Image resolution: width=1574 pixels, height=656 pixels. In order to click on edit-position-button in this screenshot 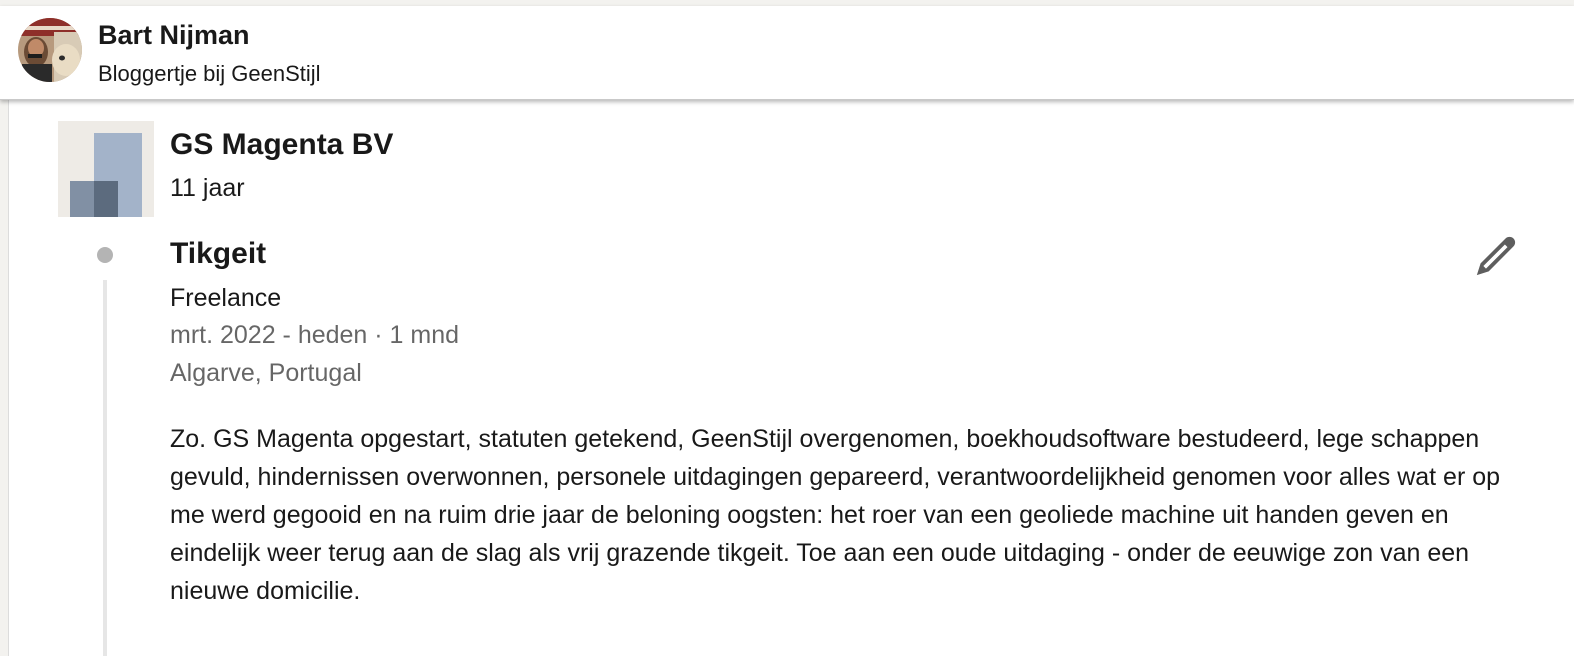, I will do `click(1496, 256)`.